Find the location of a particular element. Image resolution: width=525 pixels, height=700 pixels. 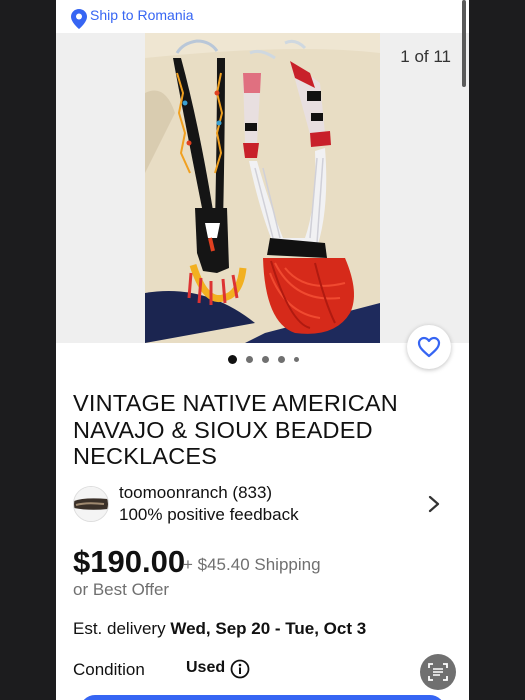

watch-button is located at coordinates (429, 347).